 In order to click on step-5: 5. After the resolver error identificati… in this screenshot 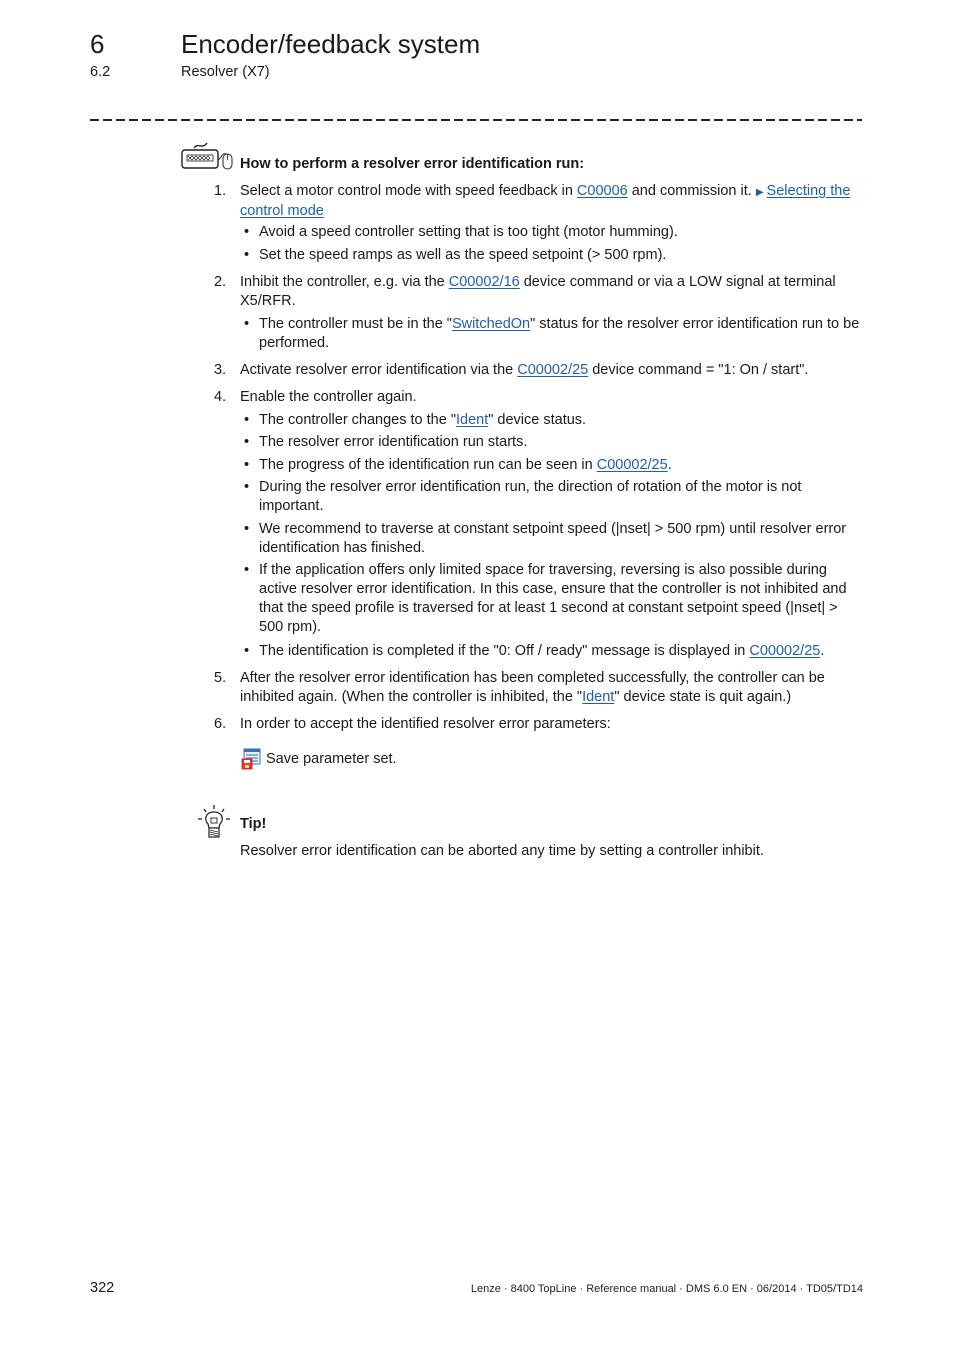, I will do `click(539, 688)`.